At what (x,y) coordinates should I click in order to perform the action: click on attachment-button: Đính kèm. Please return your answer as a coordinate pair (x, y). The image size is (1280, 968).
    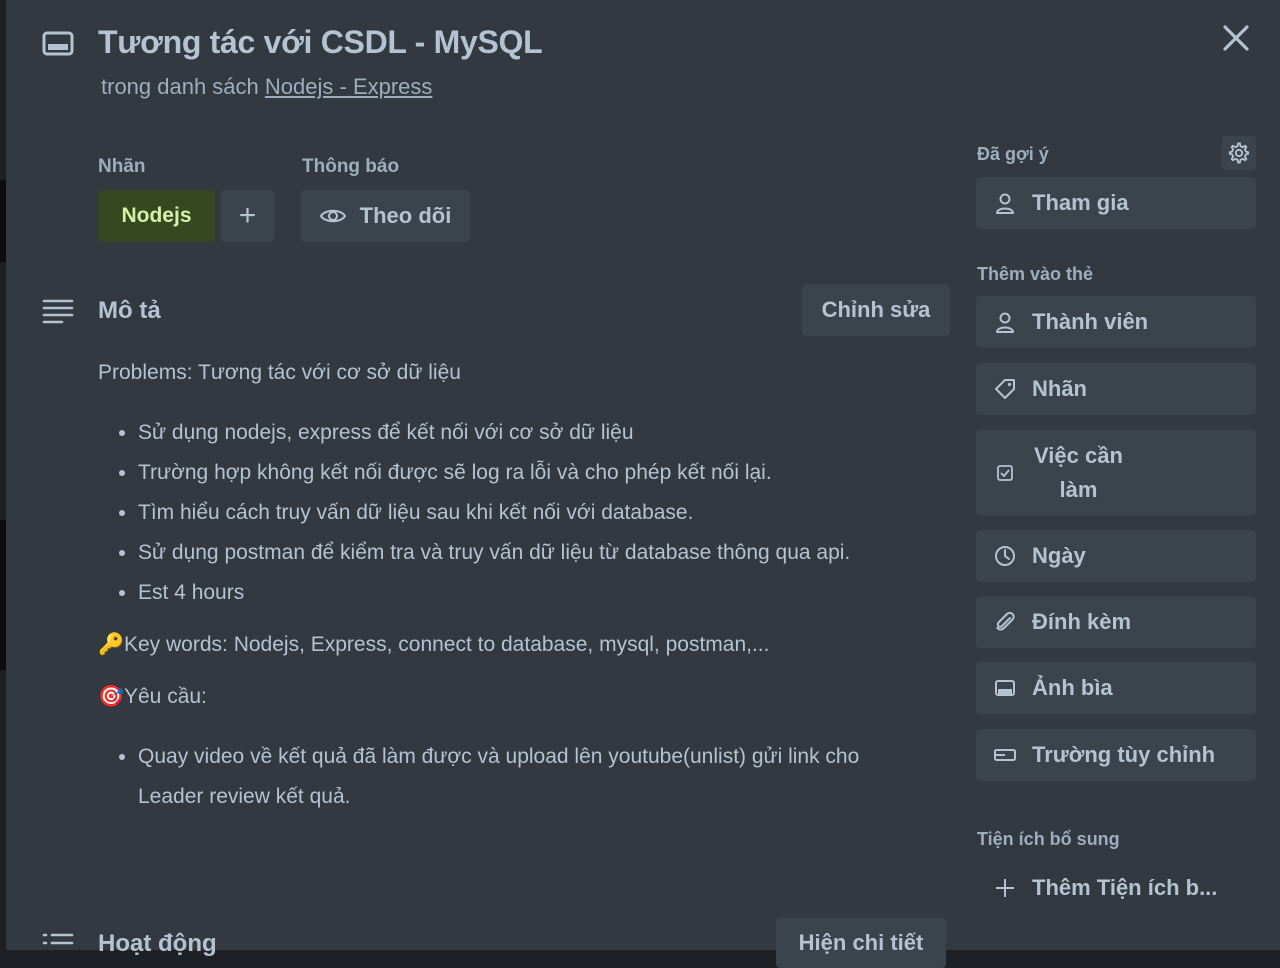
    Looking at the image, I should click on (1116, 622).